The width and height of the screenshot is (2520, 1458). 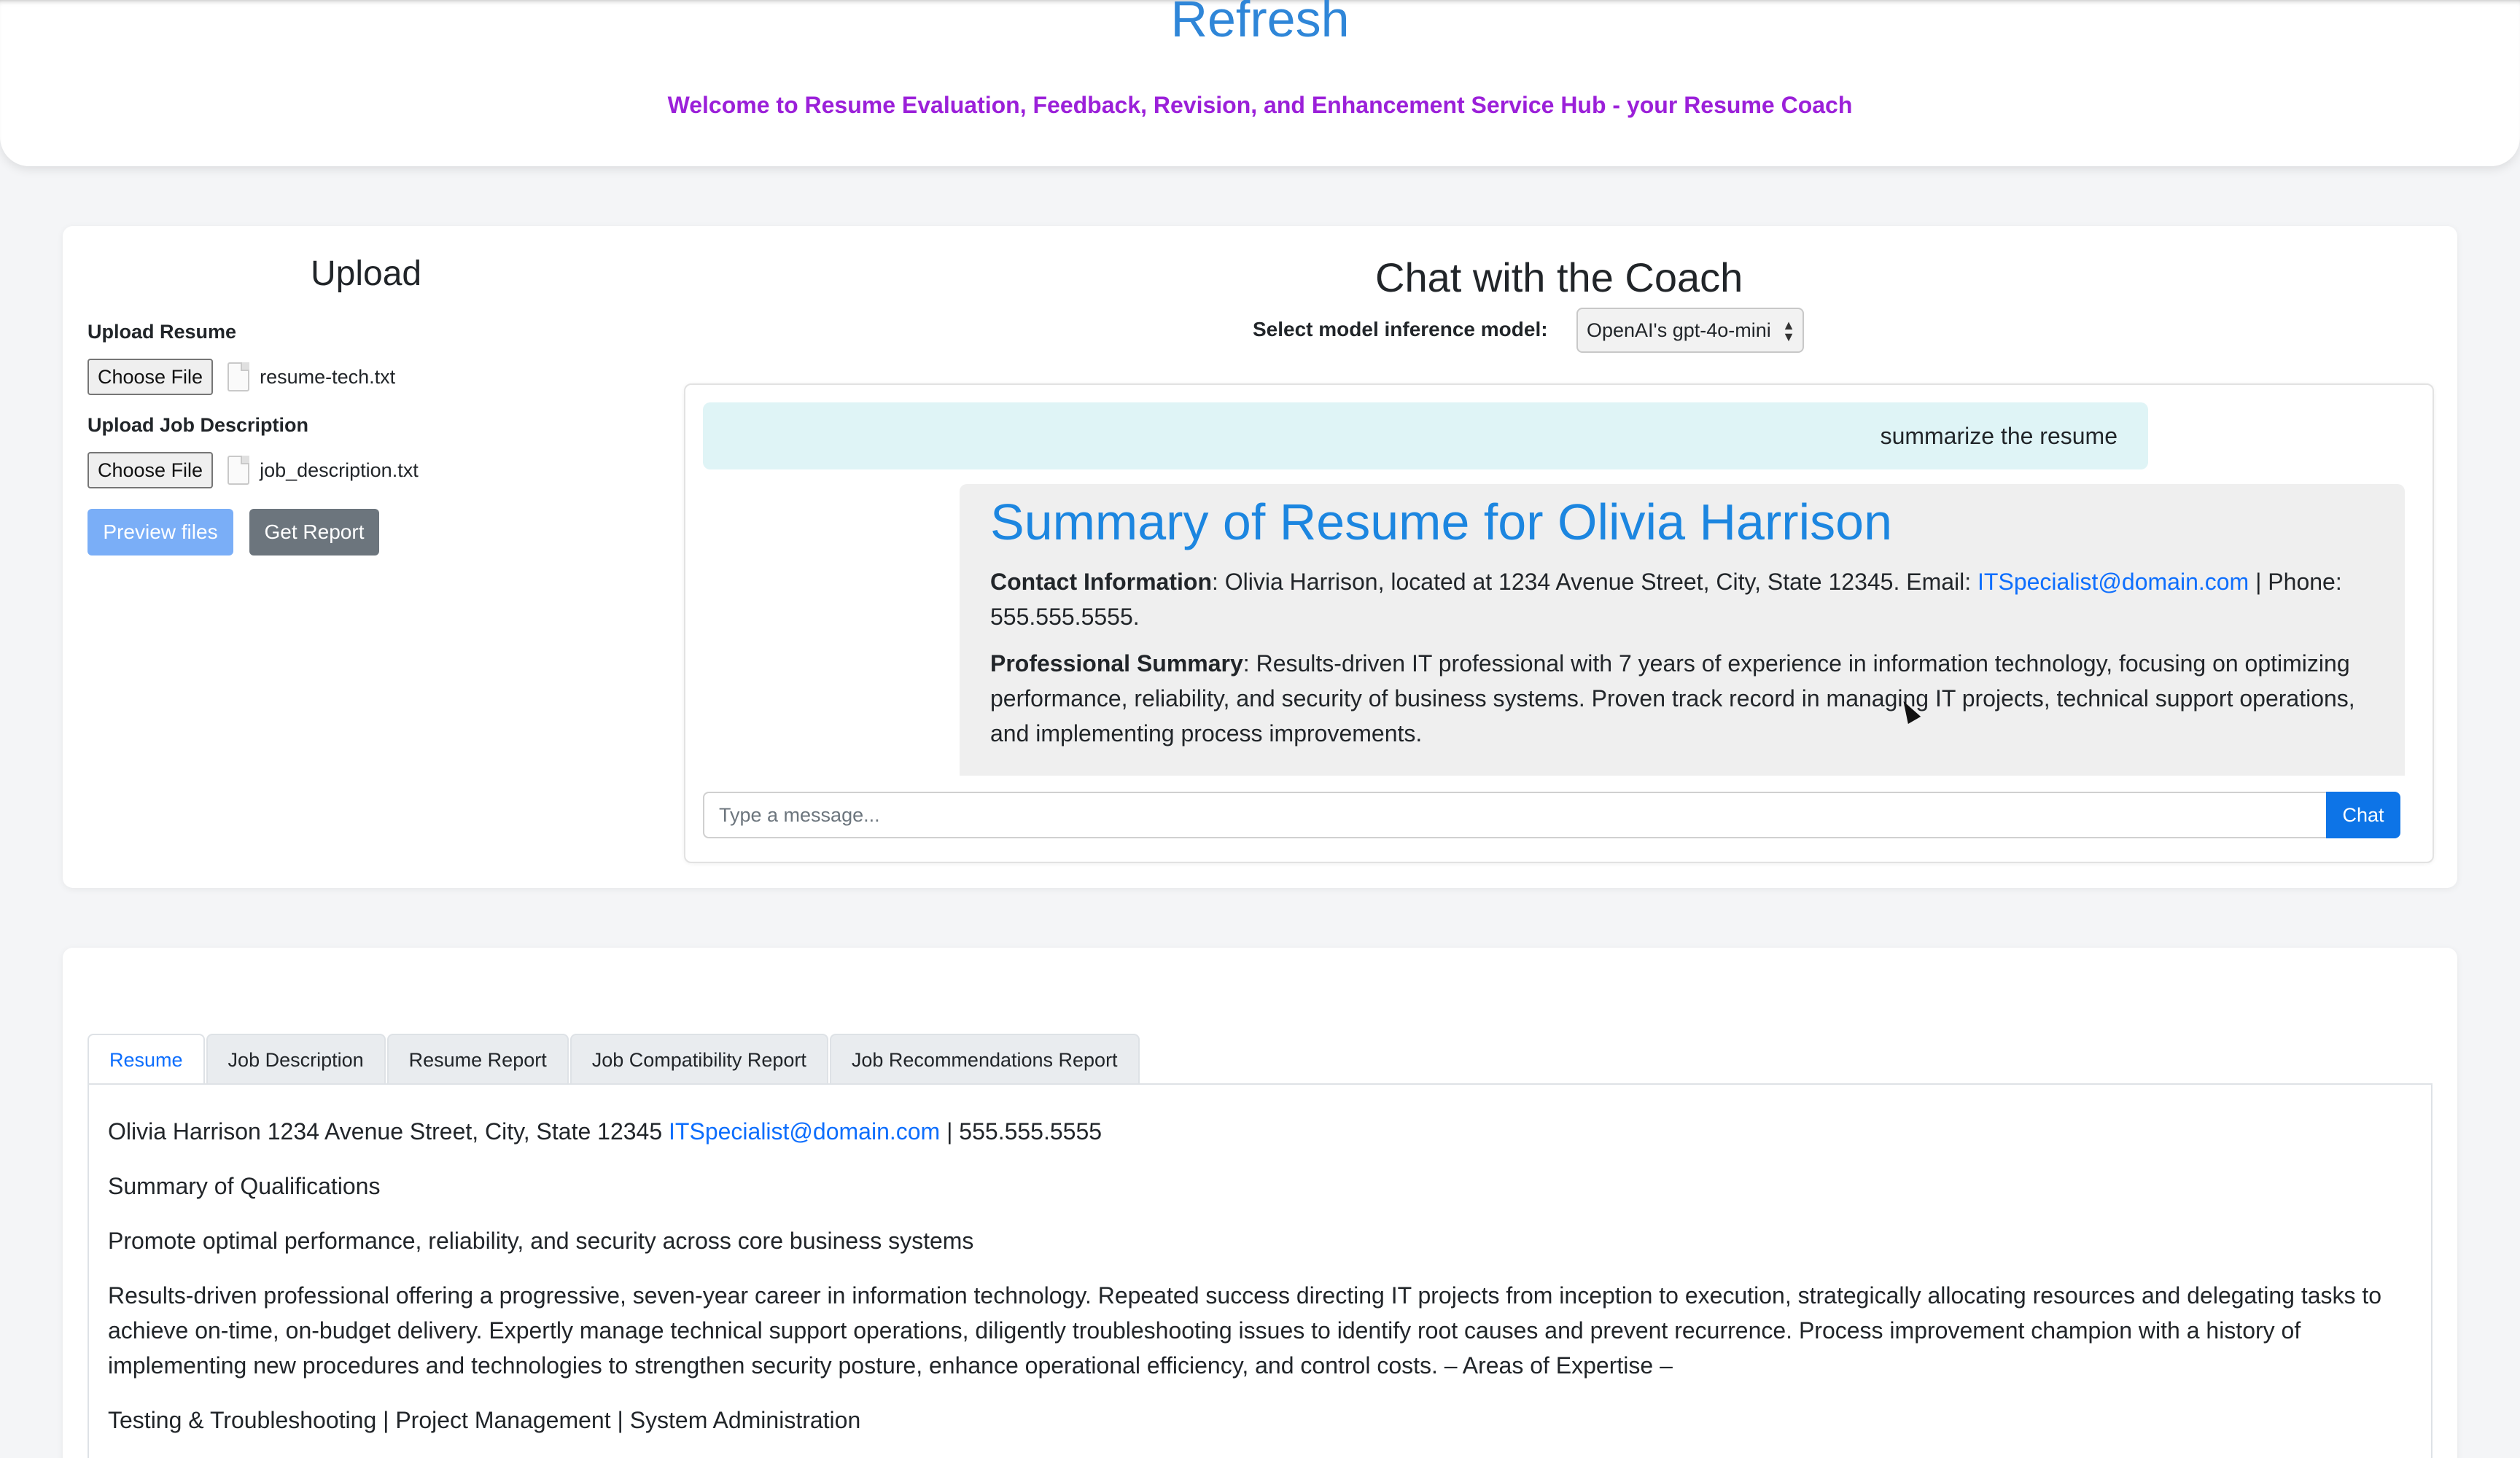 I want to click on model-selected-value: OpenAI's gpt-4o-mini, so click(x=1679, y=330).